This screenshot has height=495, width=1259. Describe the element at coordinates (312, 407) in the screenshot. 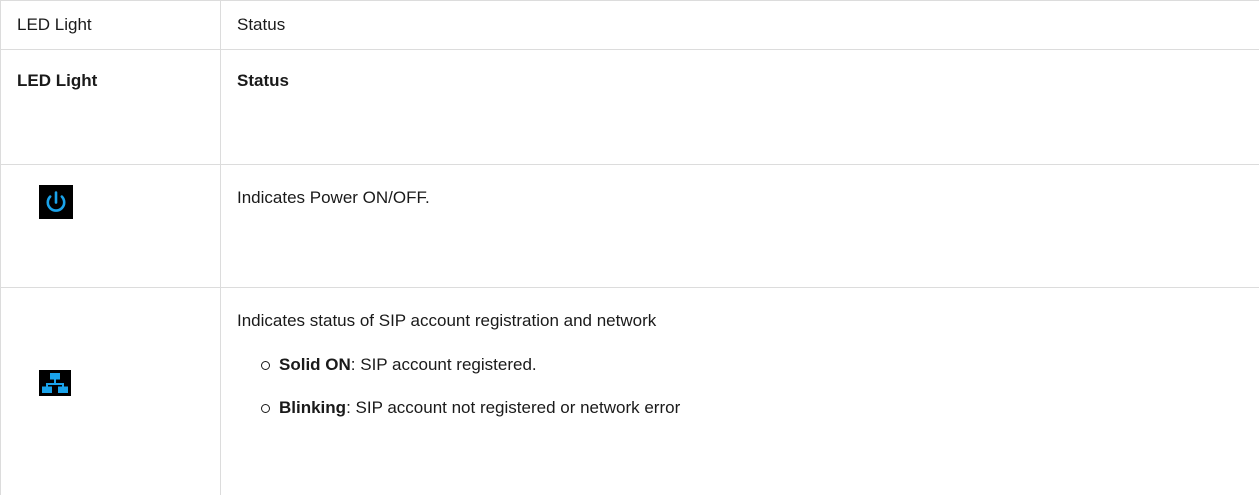

I see `status-term: Blinking` at that location.